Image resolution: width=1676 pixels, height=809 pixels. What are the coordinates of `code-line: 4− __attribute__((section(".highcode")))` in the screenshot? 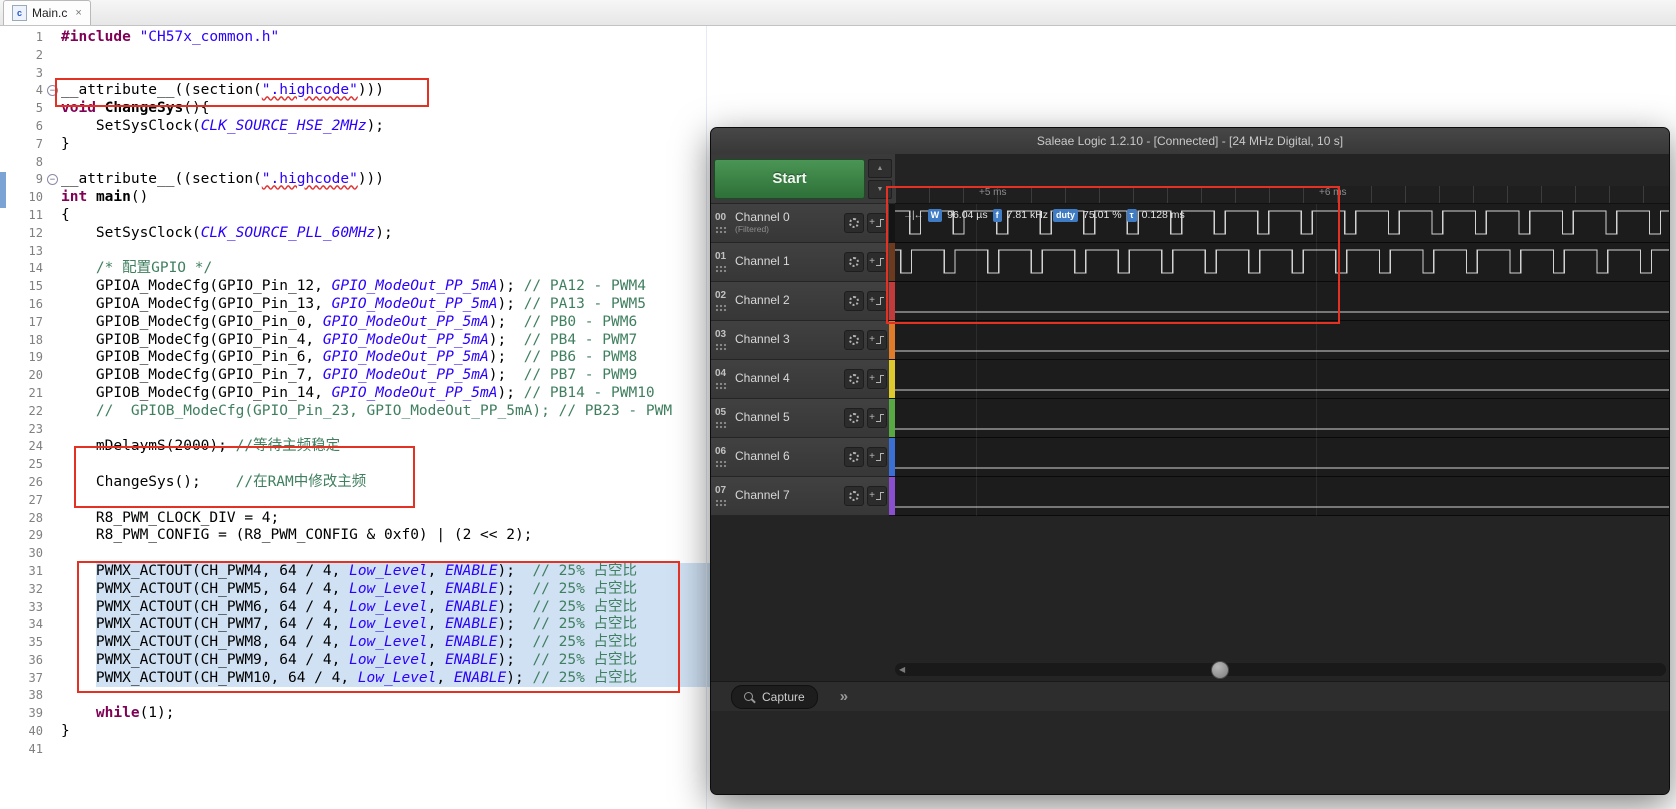 It's located at (838, 91).